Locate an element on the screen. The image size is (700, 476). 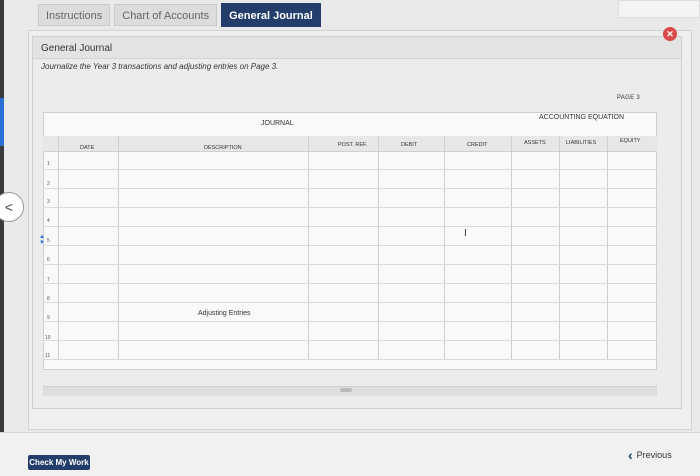
column-equity: EQUITY is located at coordinates (630, 141).